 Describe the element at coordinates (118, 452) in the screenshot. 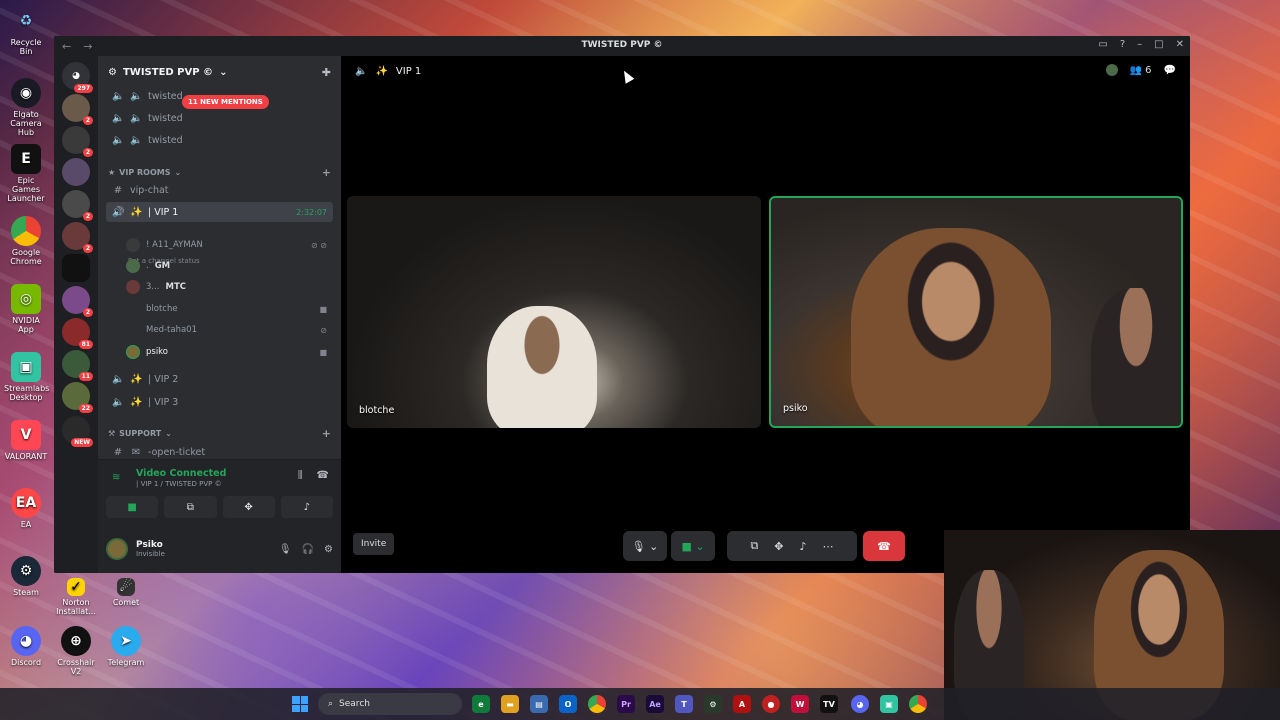

I see `hashtag-icon: #` at that location.